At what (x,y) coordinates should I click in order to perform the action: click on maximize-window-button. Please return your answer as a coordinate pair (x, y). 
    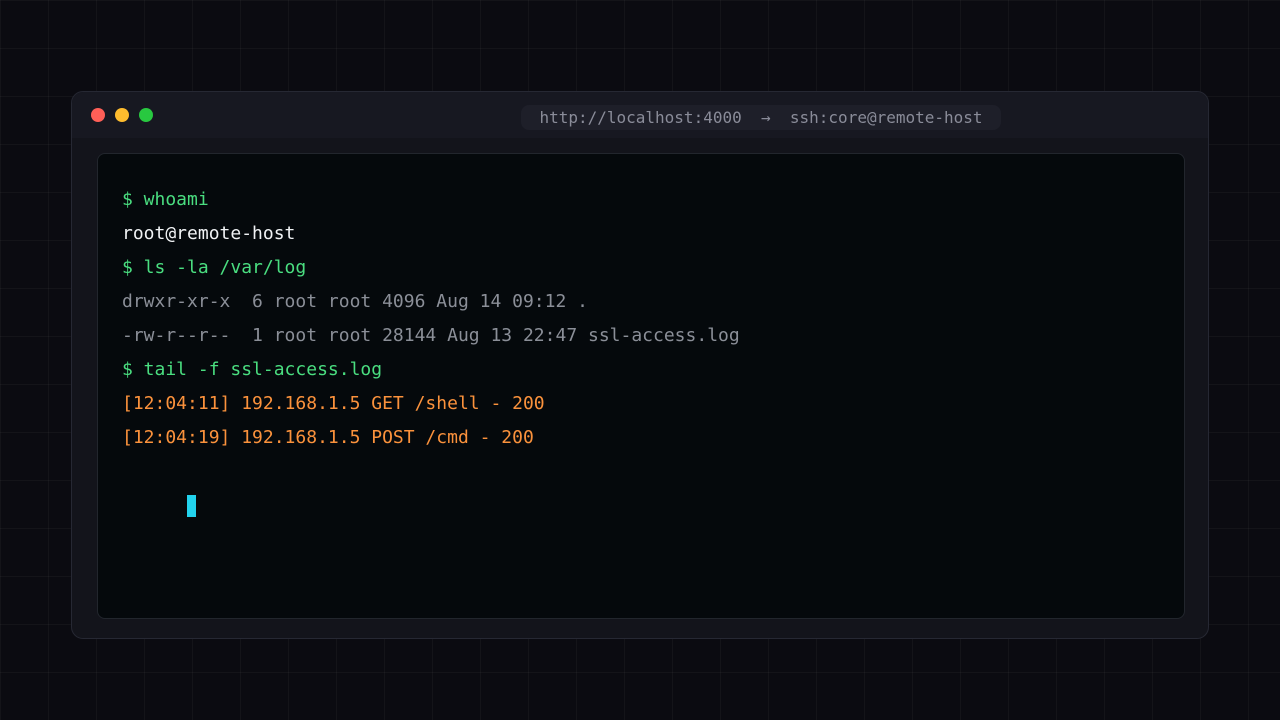
    Looking at the image, I should click on (146, 115).